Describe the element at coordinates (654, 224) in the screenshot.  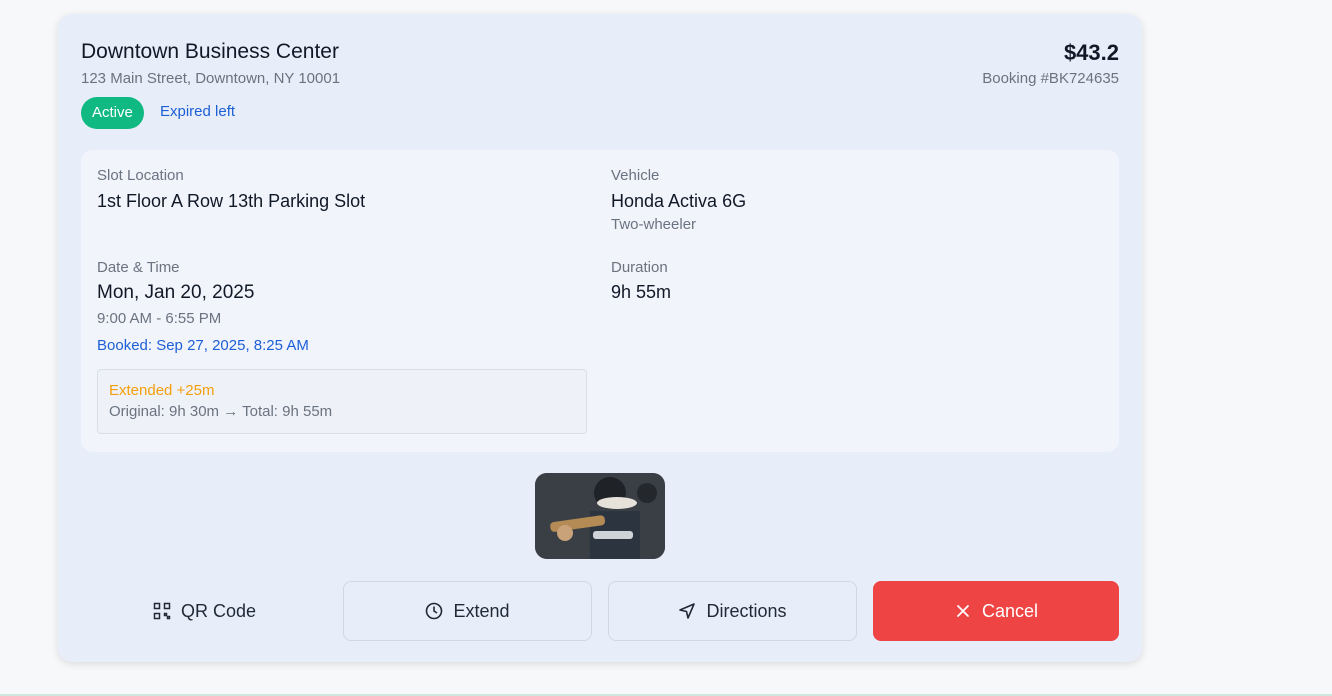
I see `vehicle-type: Two-wheeler` at that location.